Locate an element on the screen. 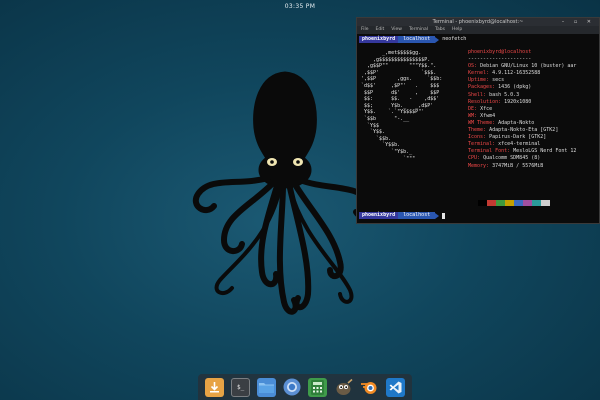  info-row-os: OS: Debian GNU/Linux 10 (buster) aar is located at coordinates (522, 66).